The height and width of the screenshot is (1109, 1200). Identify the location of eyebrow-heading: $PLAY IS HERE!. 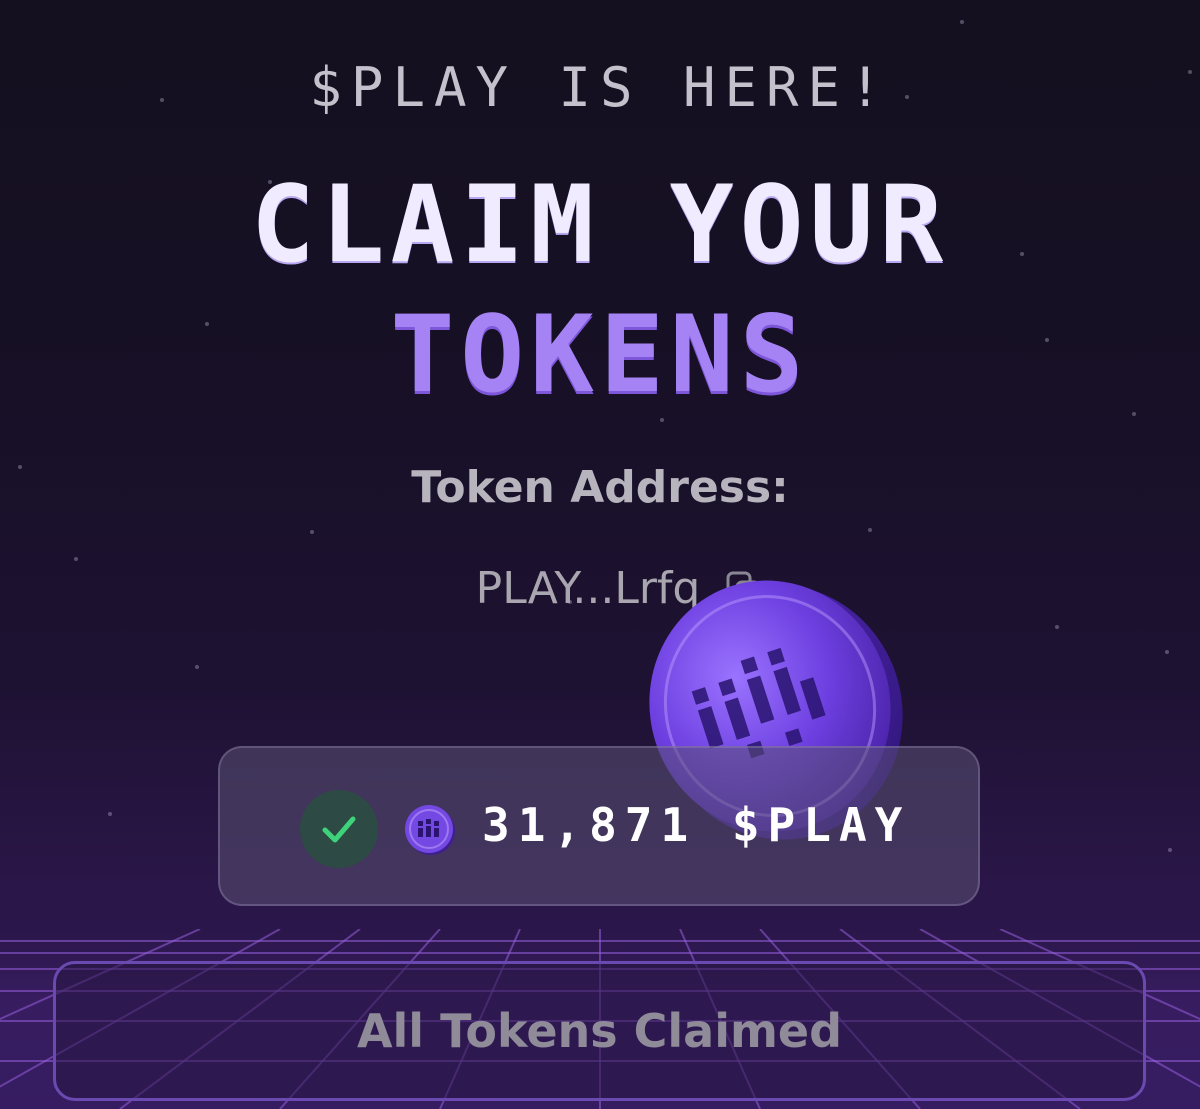
(600, 87).